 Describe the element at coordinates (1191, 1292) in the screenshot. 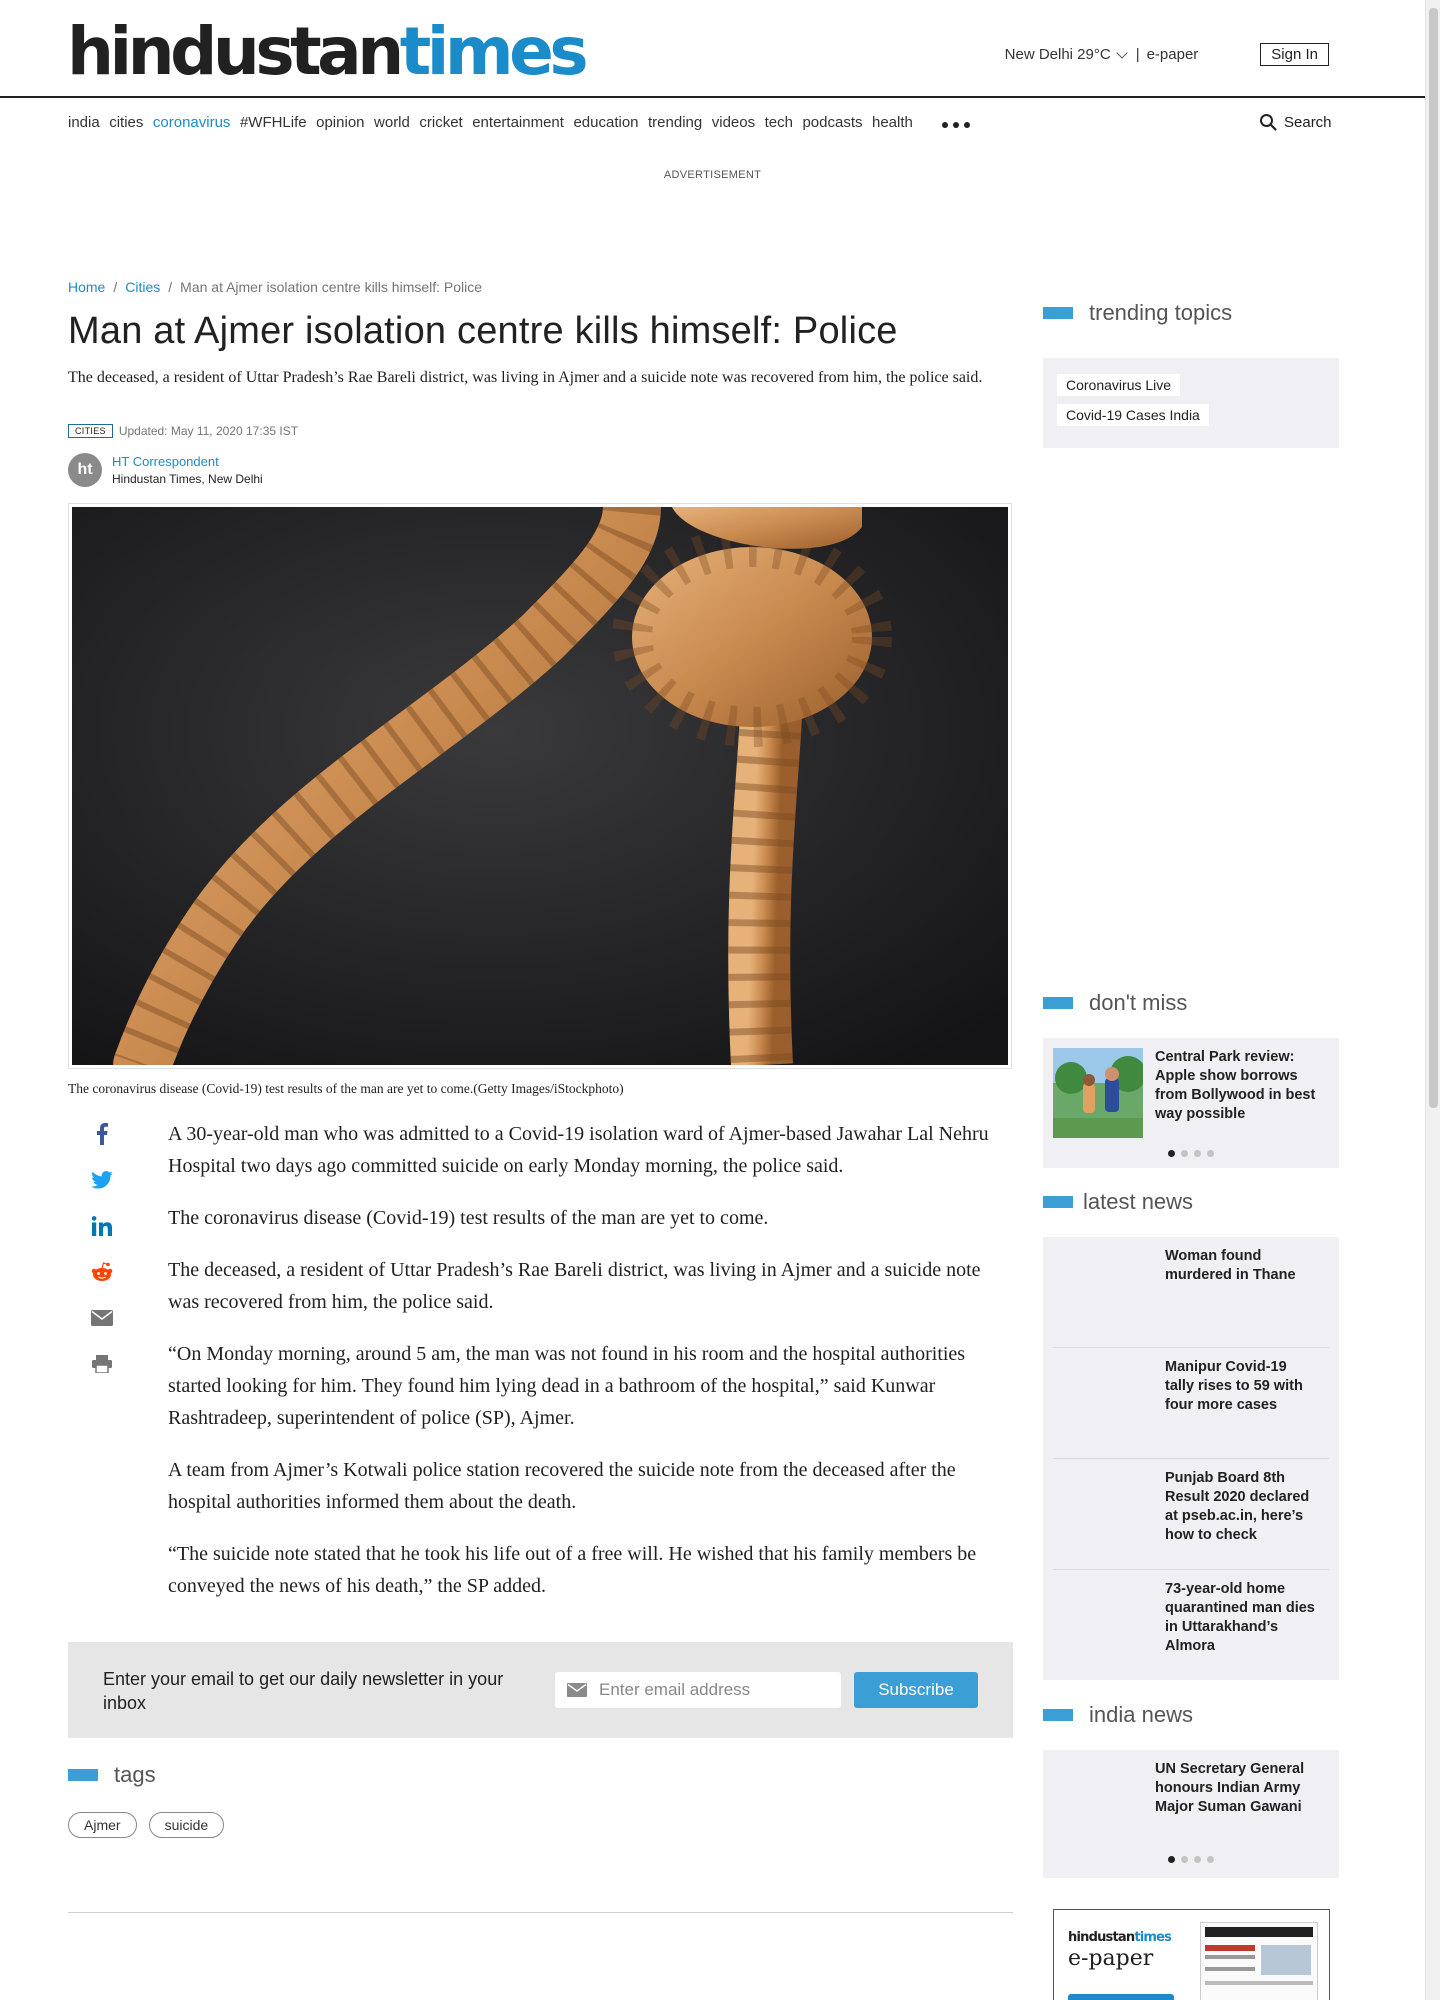

I see `latest-news-item: Woman found murdered in Thane` at that location.